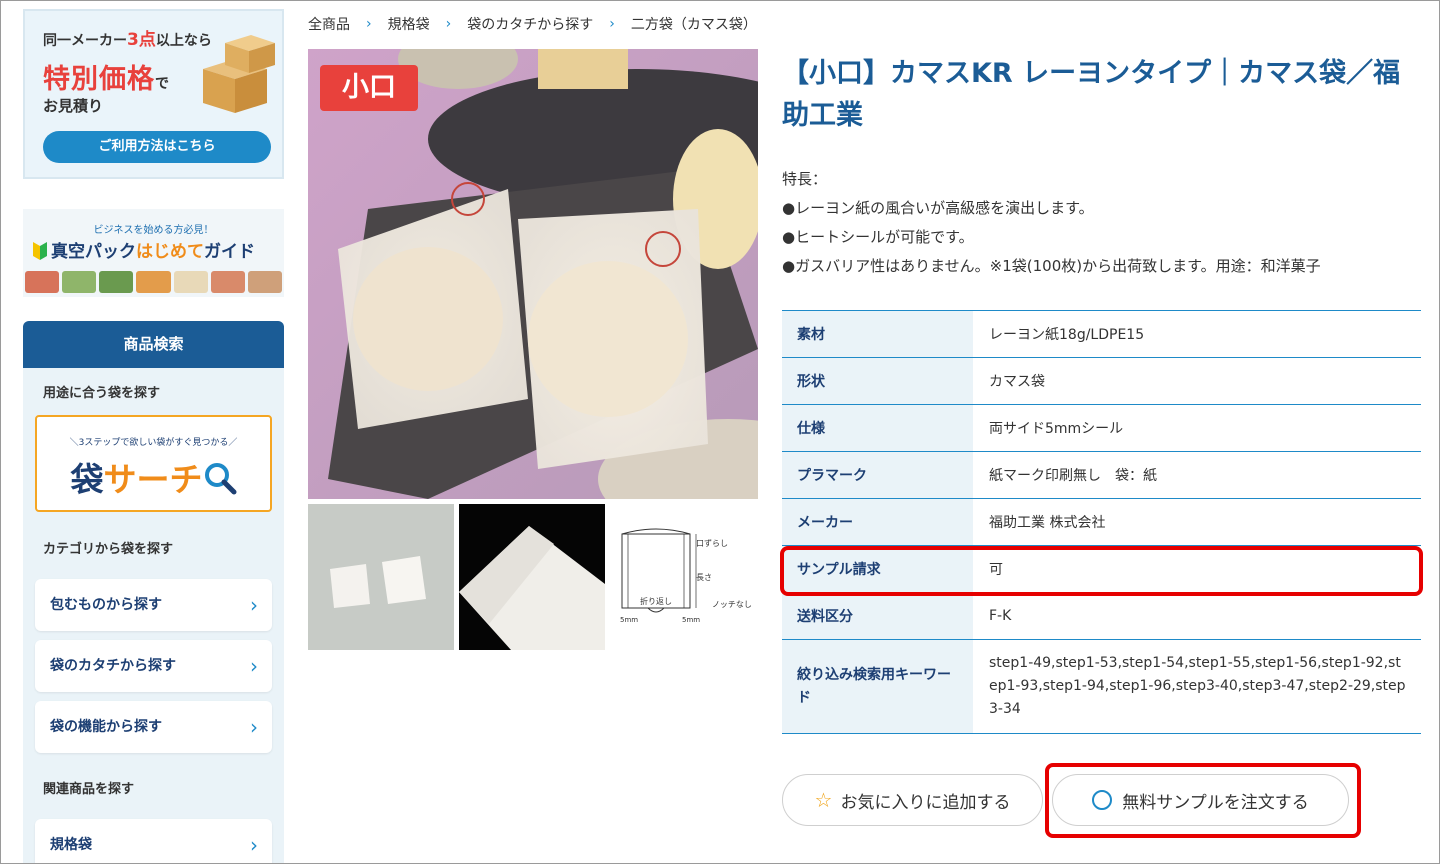  I want to click on spec-key: 仕様, so click(877, 428).